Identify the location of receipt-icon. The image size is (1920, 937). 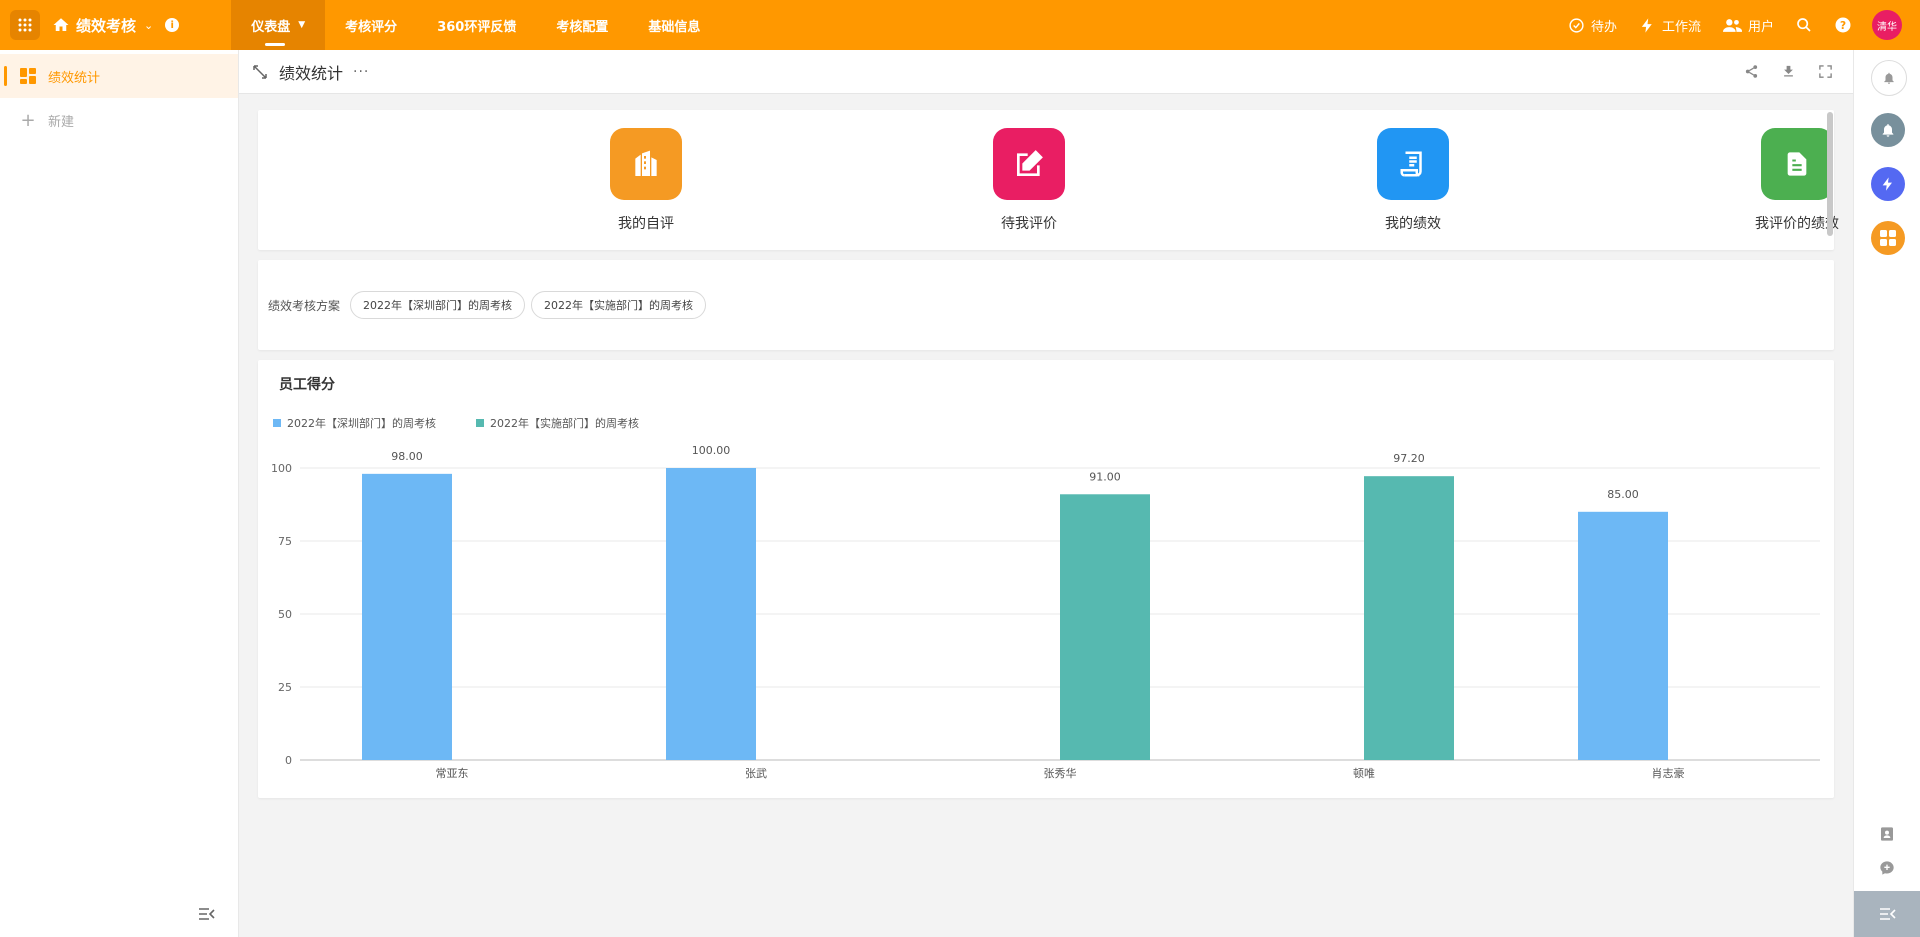
(1413, 164).